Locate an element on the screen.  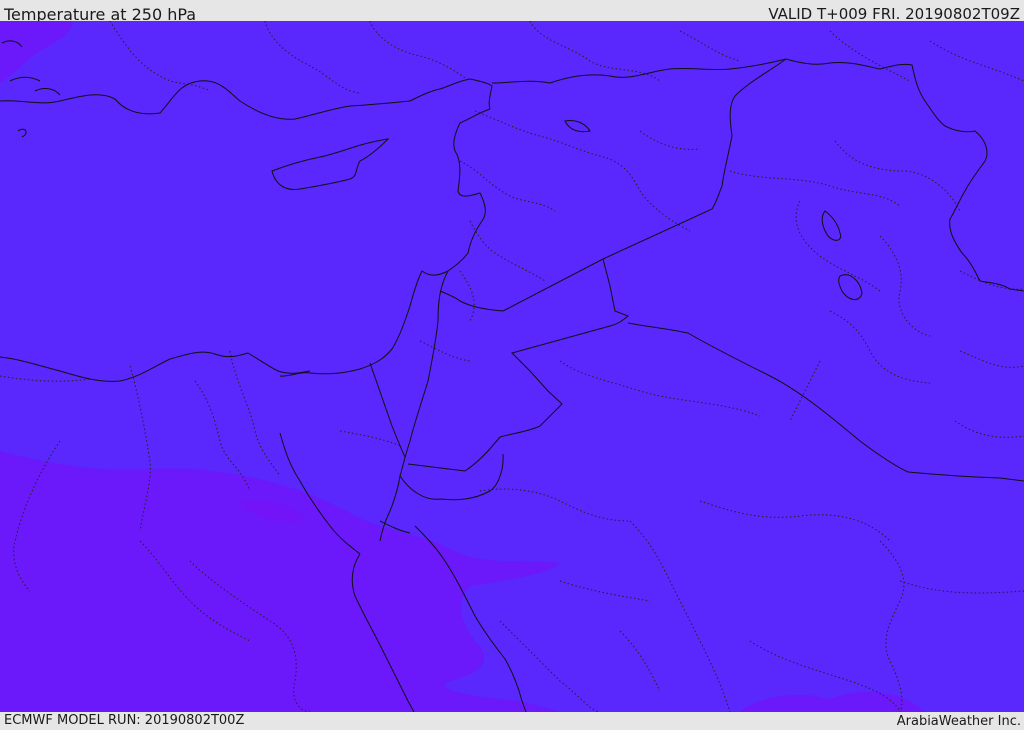
model-run-label: ECMWF MODEL RUN: 20190802T00Z is located at coordinates (124, 720).